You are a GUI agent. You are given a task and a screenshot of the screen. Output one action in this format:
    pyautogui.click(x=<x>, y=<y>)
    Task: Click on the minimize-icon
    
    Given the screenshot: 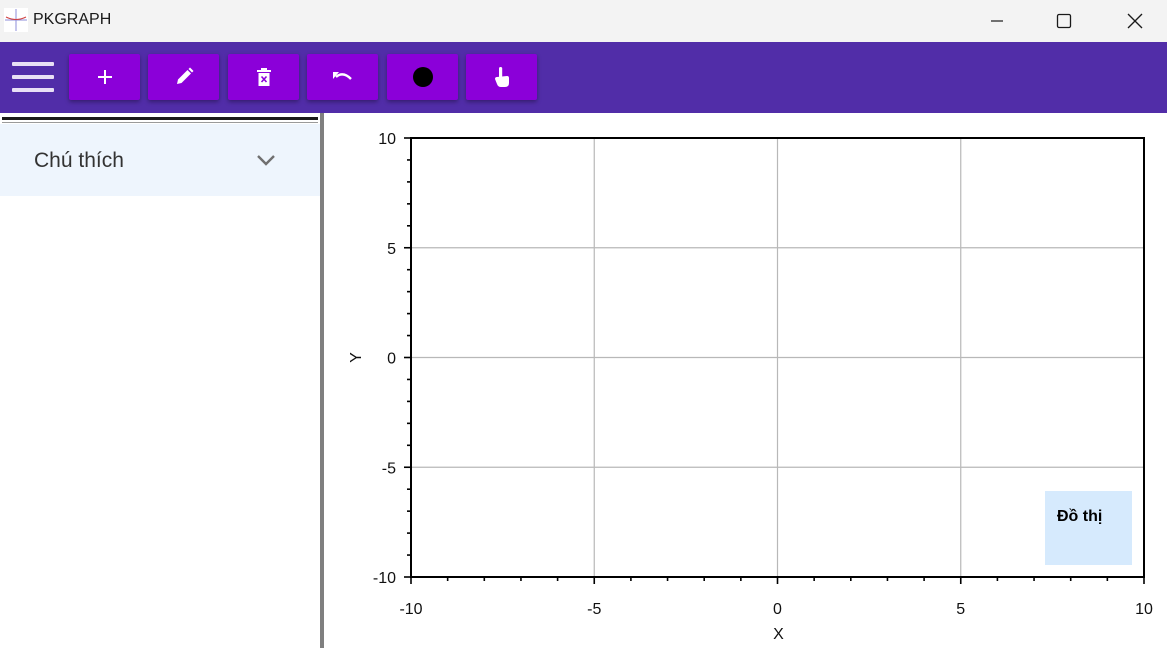 What is the action you would take?
    pyautogui.click(x=997, y=21)
    